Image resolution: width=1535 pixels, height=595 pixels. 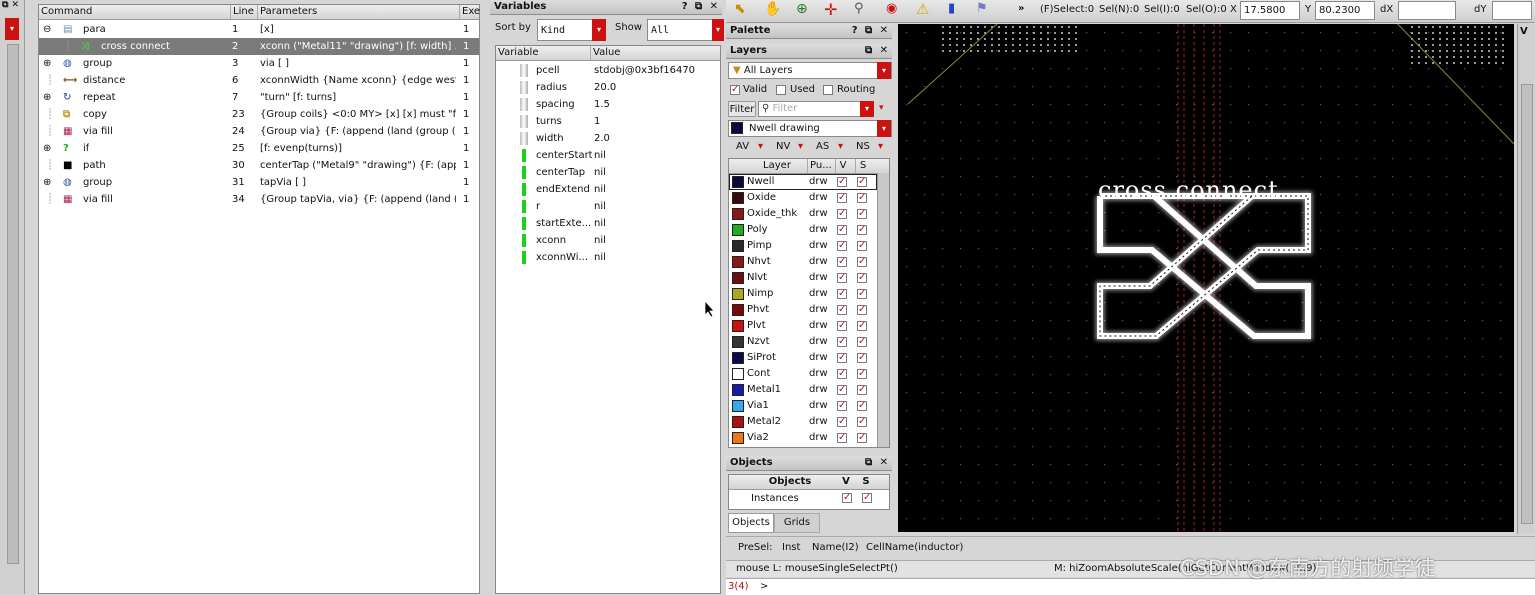 I want to click on objects-row-instances: Instances ✓ ✓, so click(x=809, y=498).